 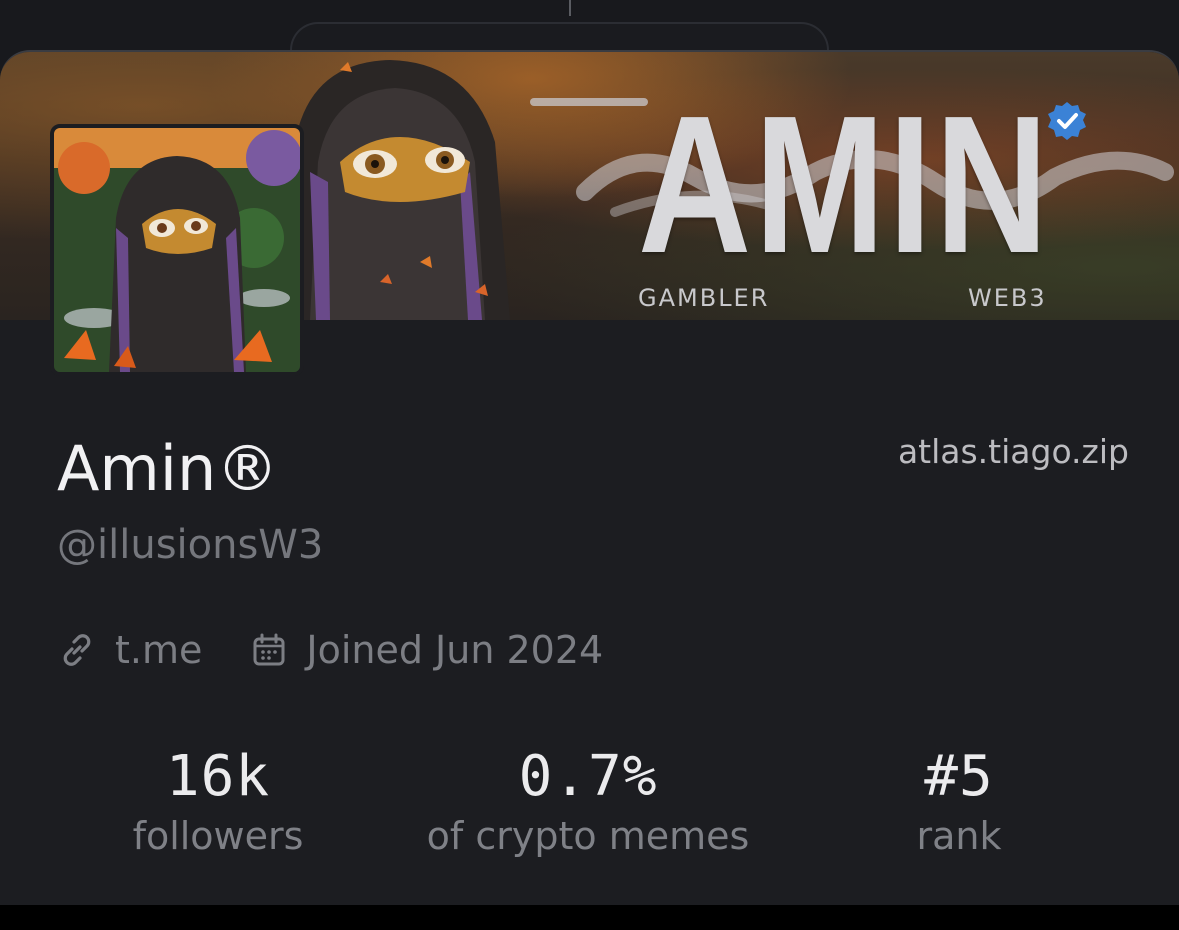 I want to click on stat-label: rank, so click(x=959, y=836).